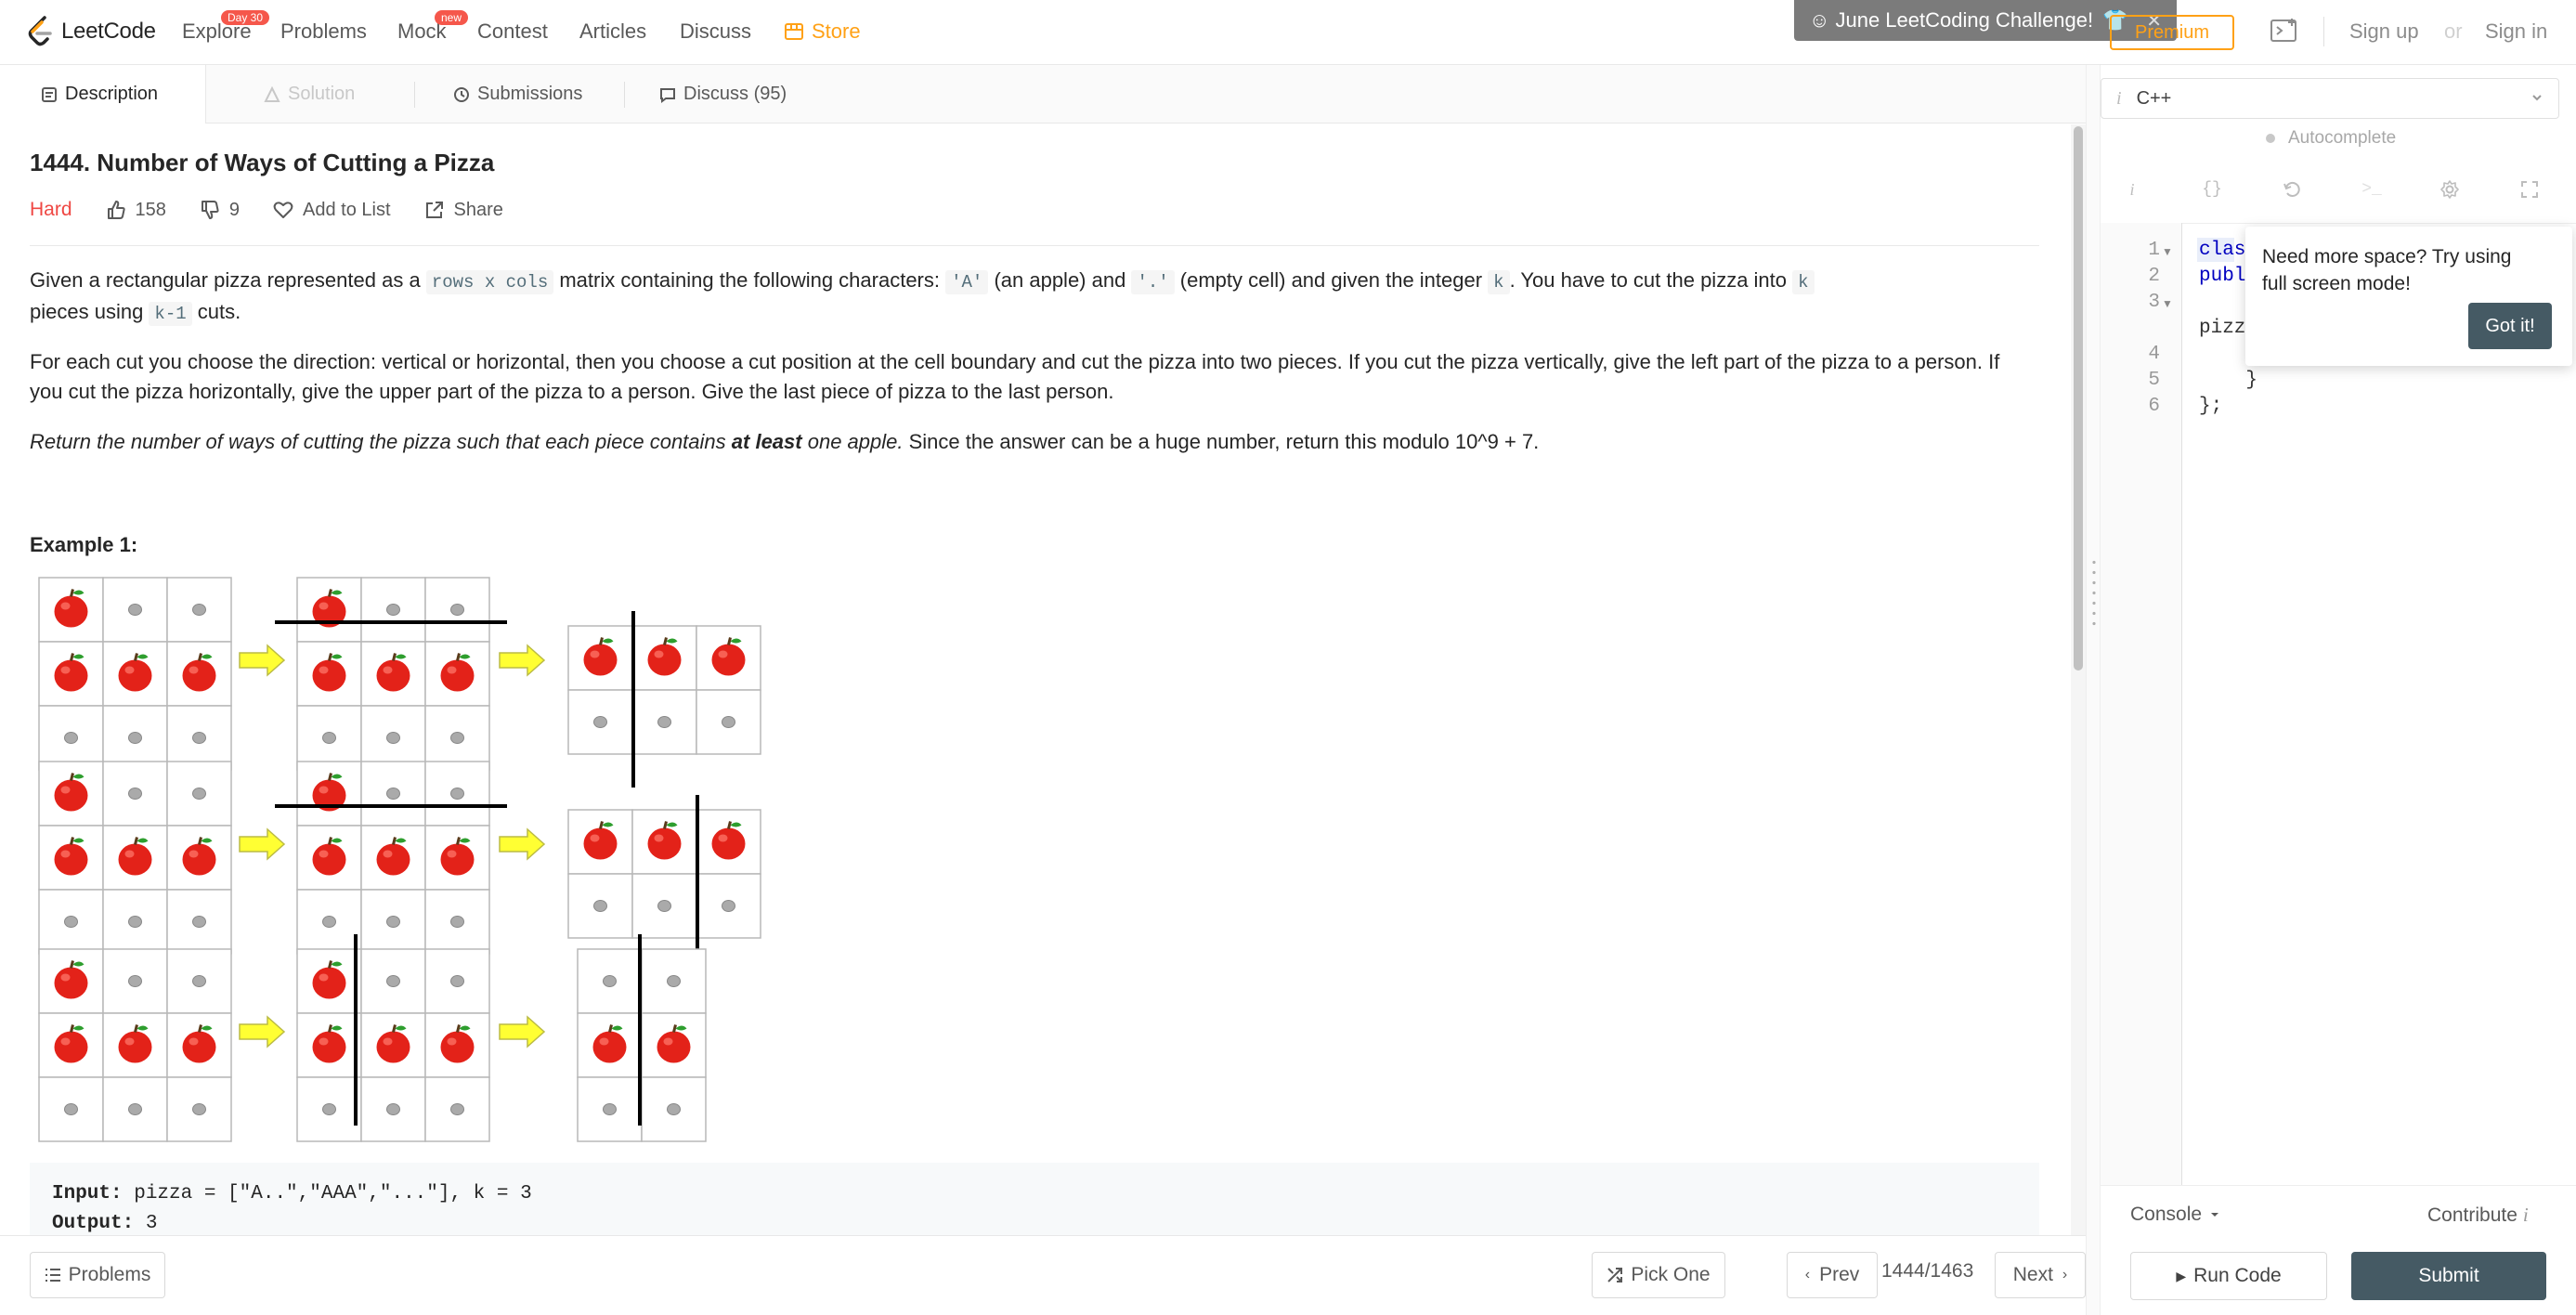 This screenshot has width=2576, height=1315. What do you see at coordinates (84, 544) in the screenshot?
I see `example-title: Example 1:` at bounding box center [84, 544].